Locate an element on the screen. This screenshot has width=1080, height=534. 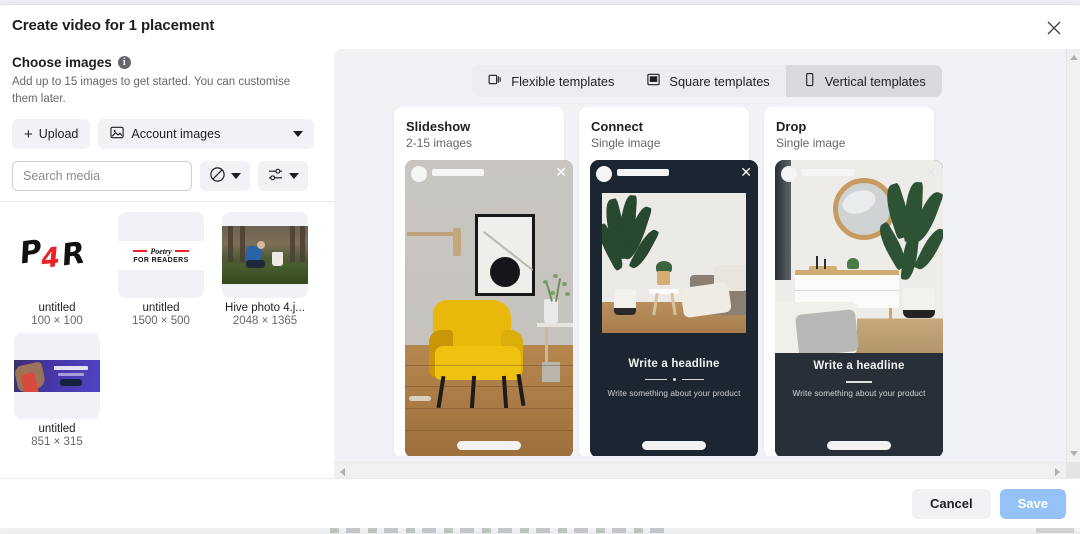
framed-artwork is located at coordinates (505, 255).